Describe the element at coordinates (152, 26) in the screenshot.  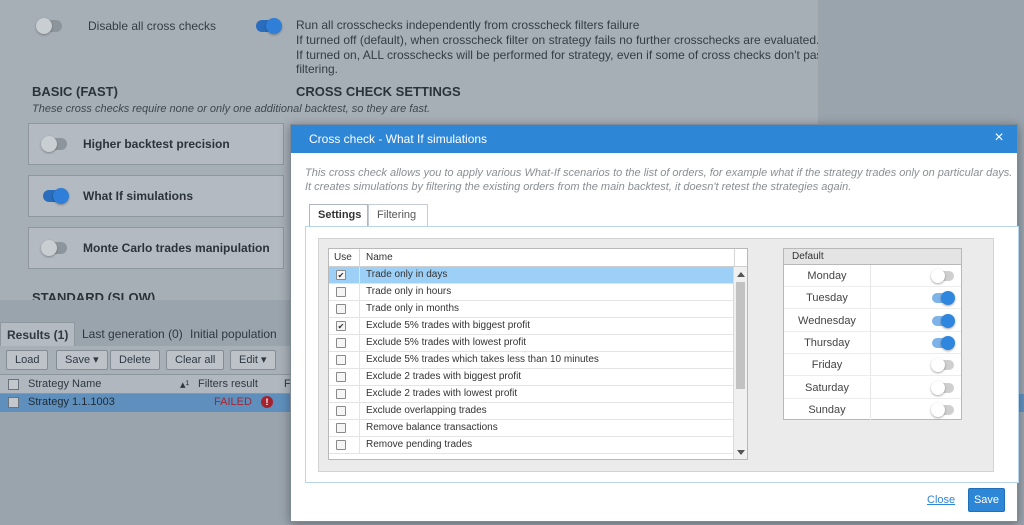
I see `disable-all-label: Disable all cross checks` at that location.